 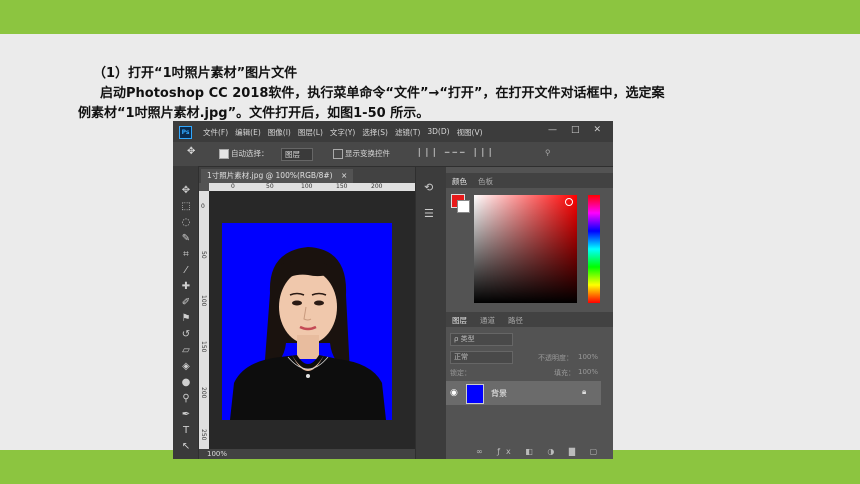 What do you see at coordinates (217, 454) in the screenshot?
I see `zoom-level: 100%` at bounding box center [217, 454].